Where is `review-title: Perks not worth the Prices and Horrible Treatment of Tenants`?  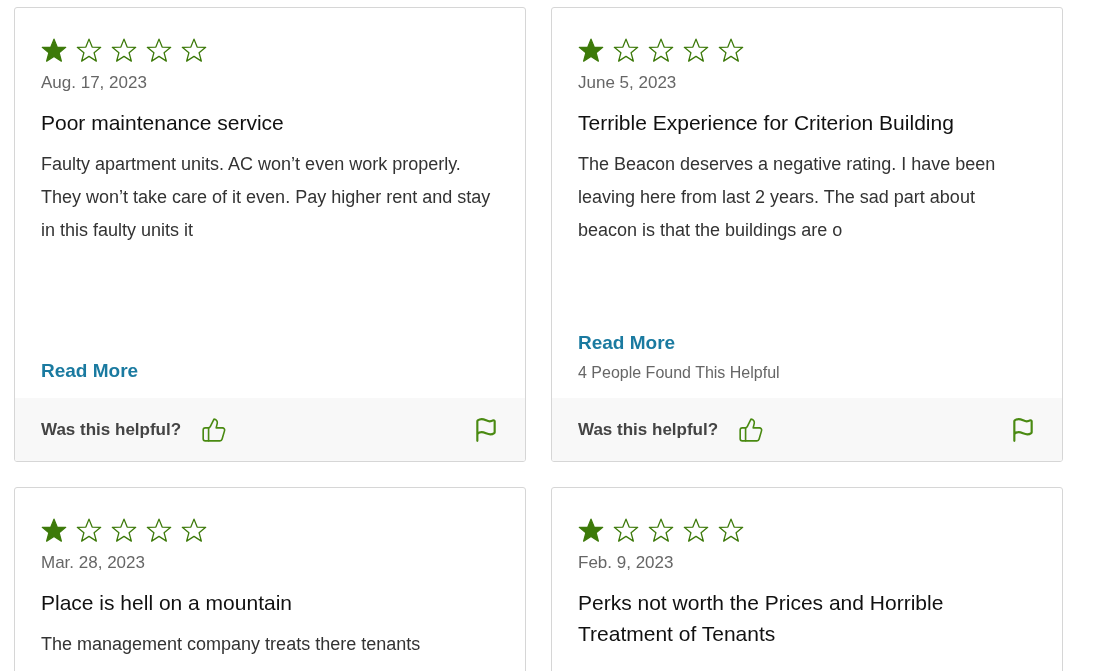
review-title: Perks not worth the Prices and Horrible Treatment of Tenants is located at coordinates (761, 618).